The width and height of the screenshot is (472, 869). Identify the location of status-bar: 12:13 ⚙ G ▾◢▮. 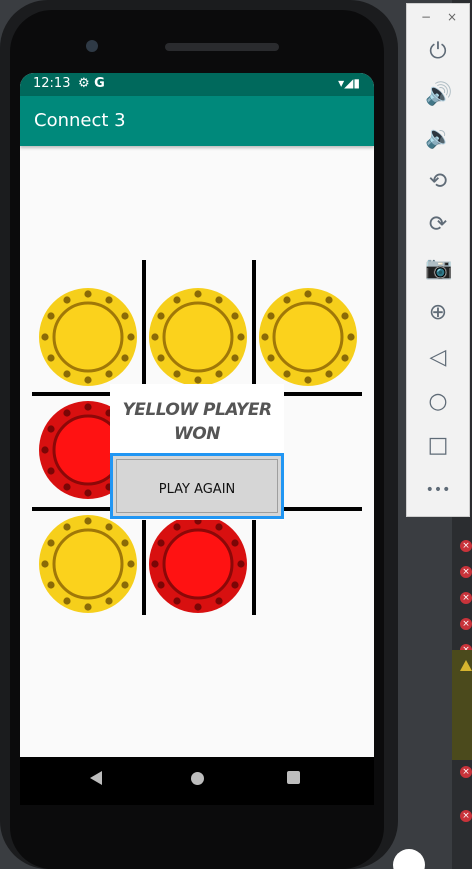
(197, 84).